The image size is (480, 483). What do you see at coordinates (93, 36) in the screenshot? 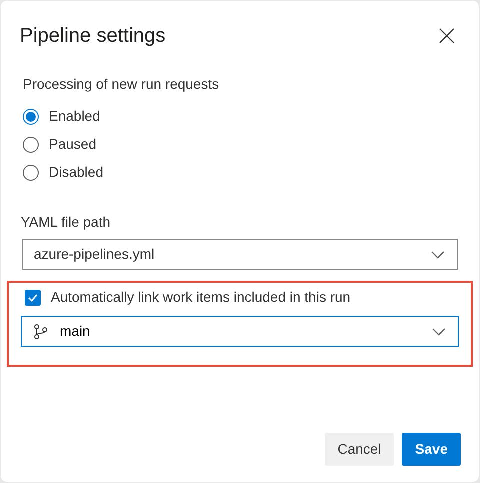
I see `dialog-title: Pipeline settings` at bounding box center [93, 36].